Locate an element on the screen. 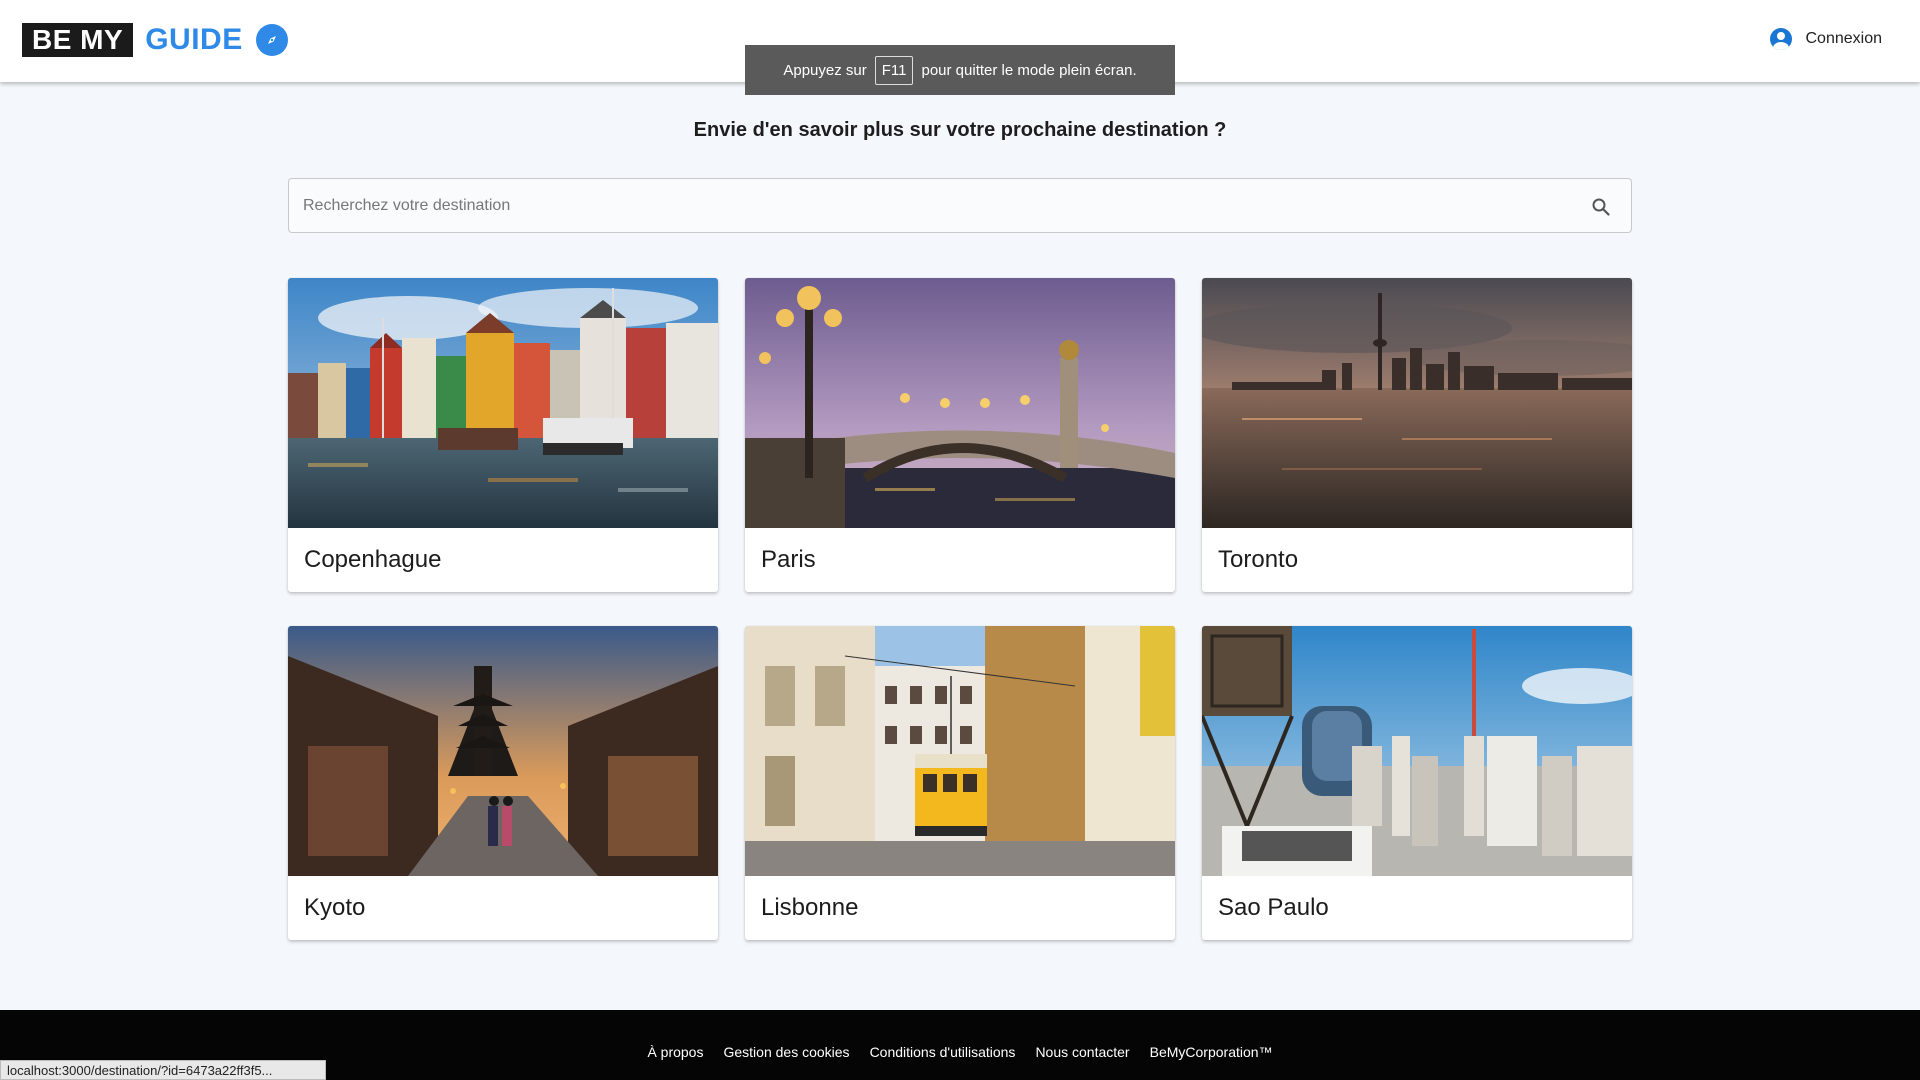 The height and width of the screenshot is (1080, 1920). destination-card-paris: Paris is located at coordinates (960, 435).